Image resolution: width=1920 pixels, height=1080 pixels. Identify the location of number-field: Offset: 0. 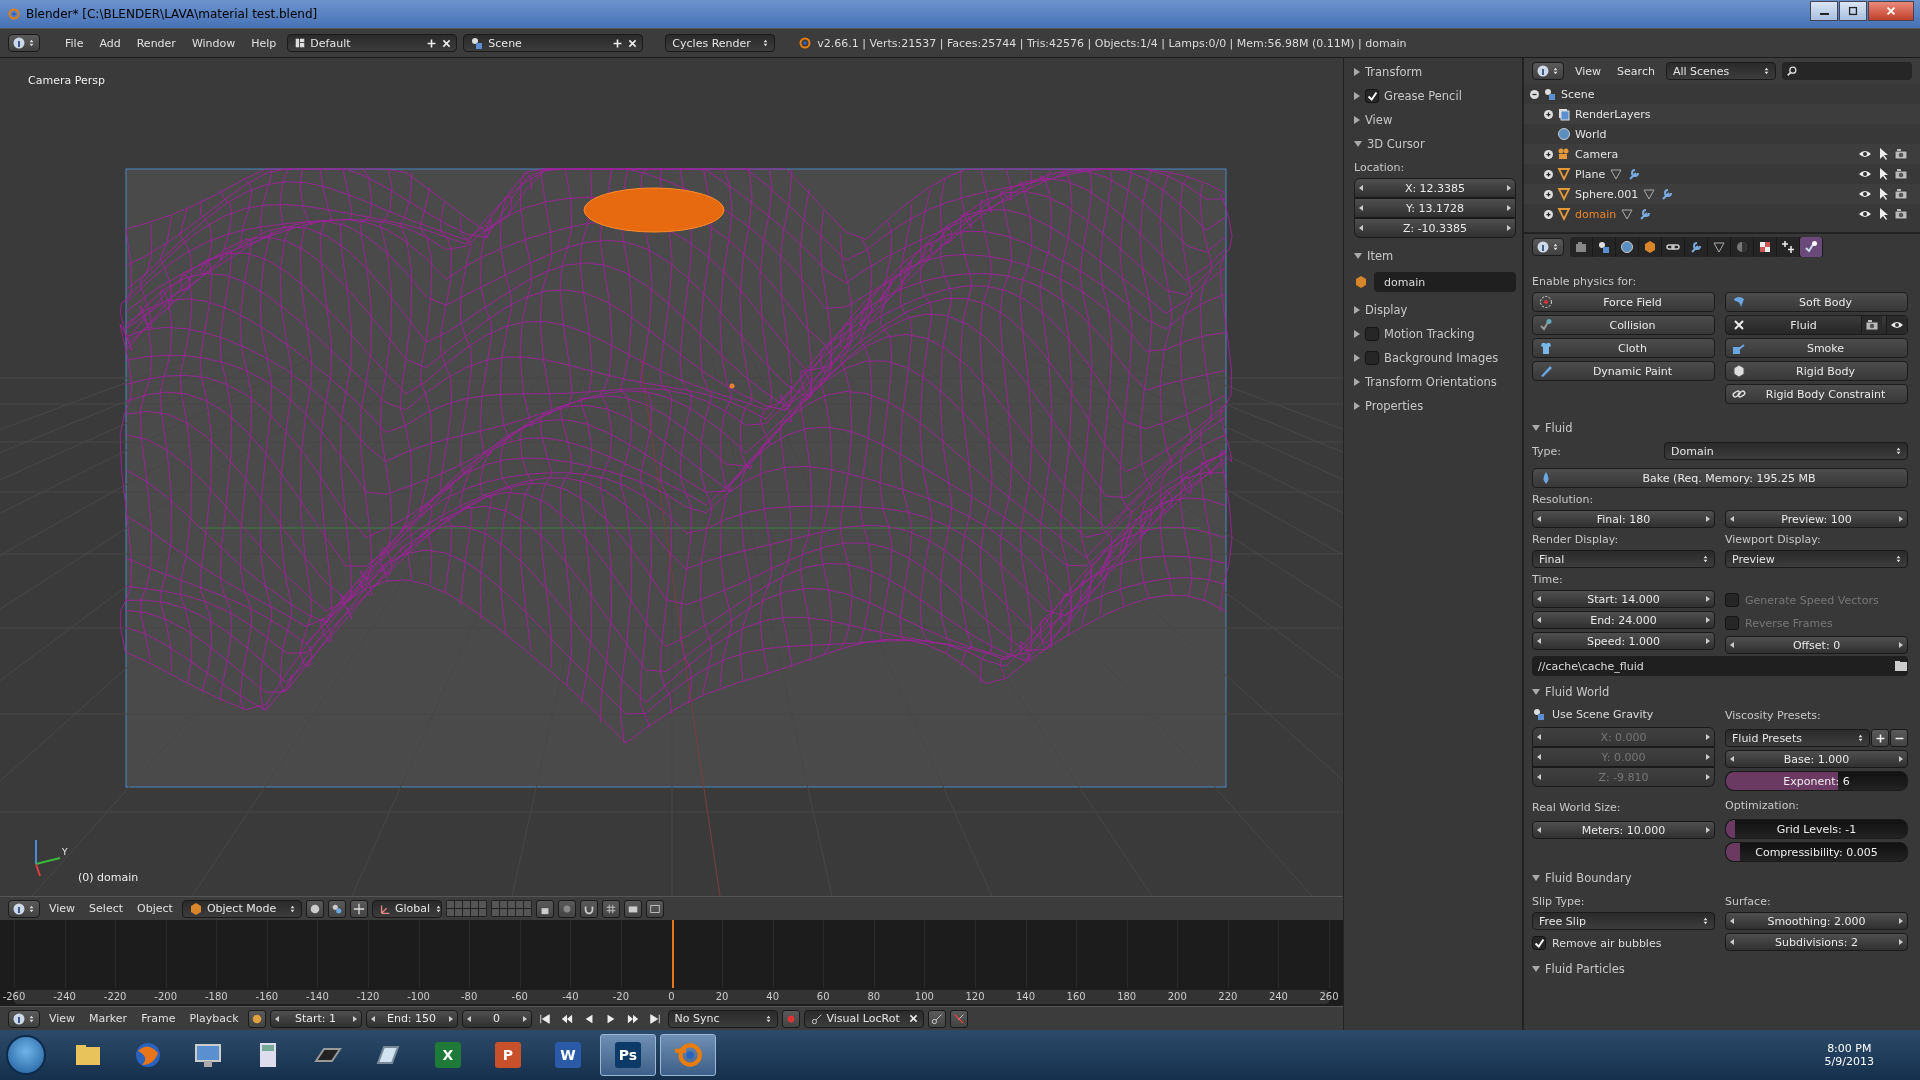
(1816, 645).